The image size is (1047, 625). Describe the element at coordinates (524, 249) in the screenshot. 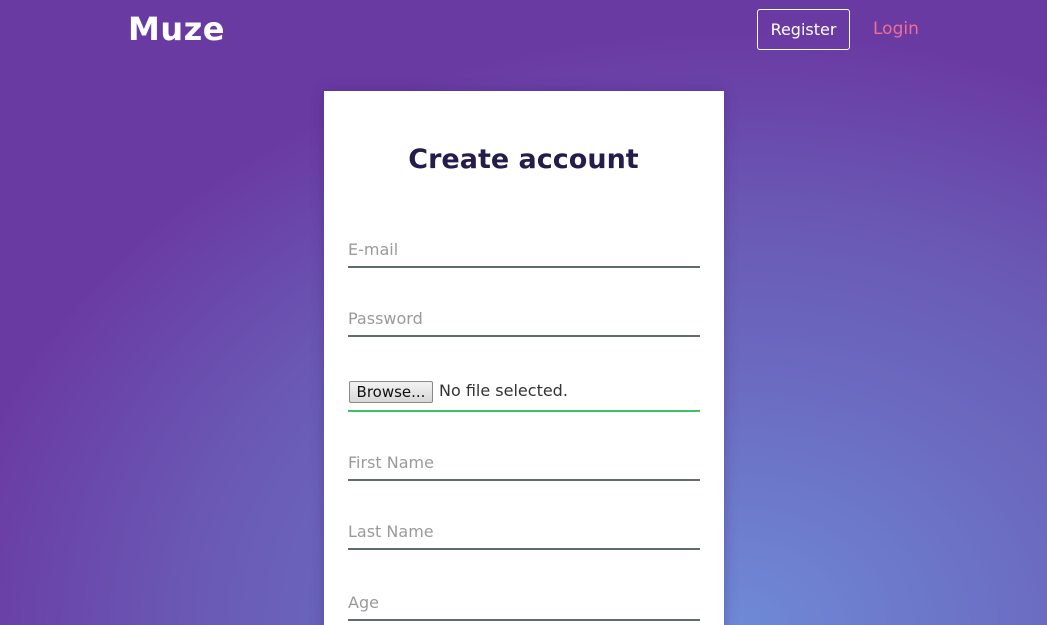

I see `email-field: E-mail` at that location.